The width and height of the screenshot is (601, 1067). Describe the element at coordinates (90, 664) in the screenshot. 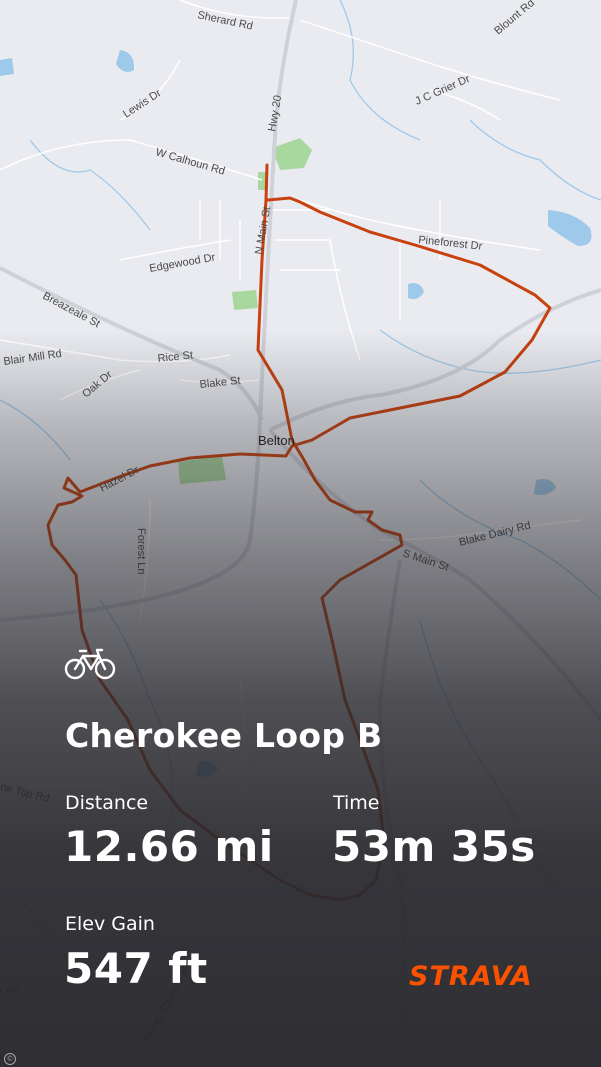

I see `bicycle-icon` at that location.